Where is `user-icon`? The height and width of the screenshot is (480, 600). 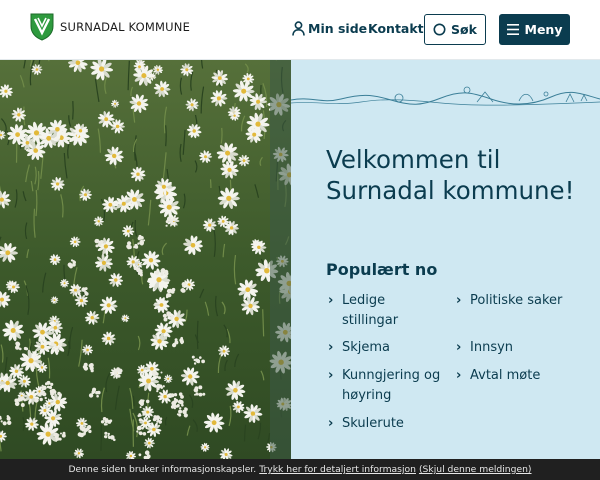
user-icon is located at coordinates (298, 28).